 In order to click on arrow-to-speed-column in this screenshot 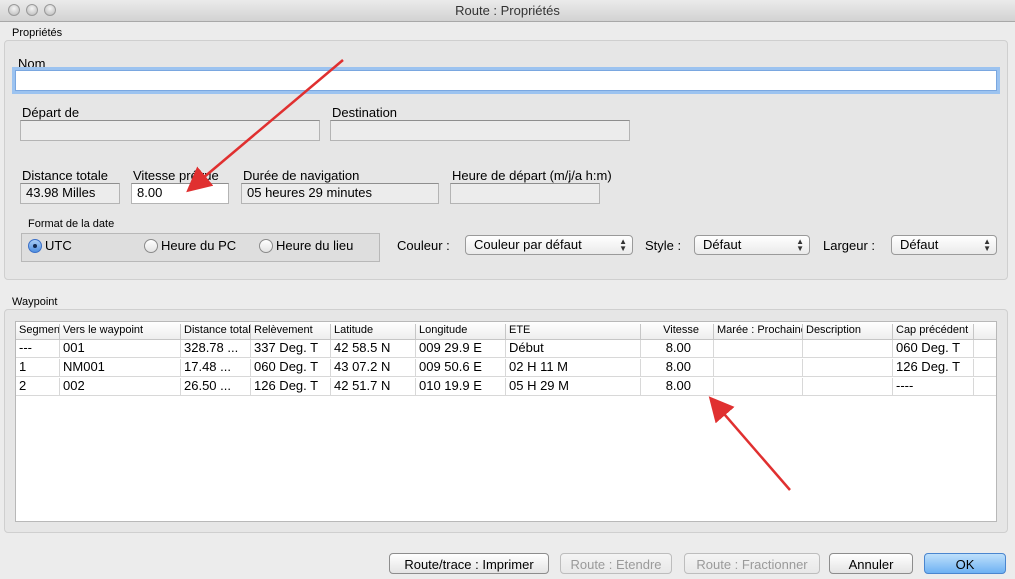, I will do `click(749, 443)`.